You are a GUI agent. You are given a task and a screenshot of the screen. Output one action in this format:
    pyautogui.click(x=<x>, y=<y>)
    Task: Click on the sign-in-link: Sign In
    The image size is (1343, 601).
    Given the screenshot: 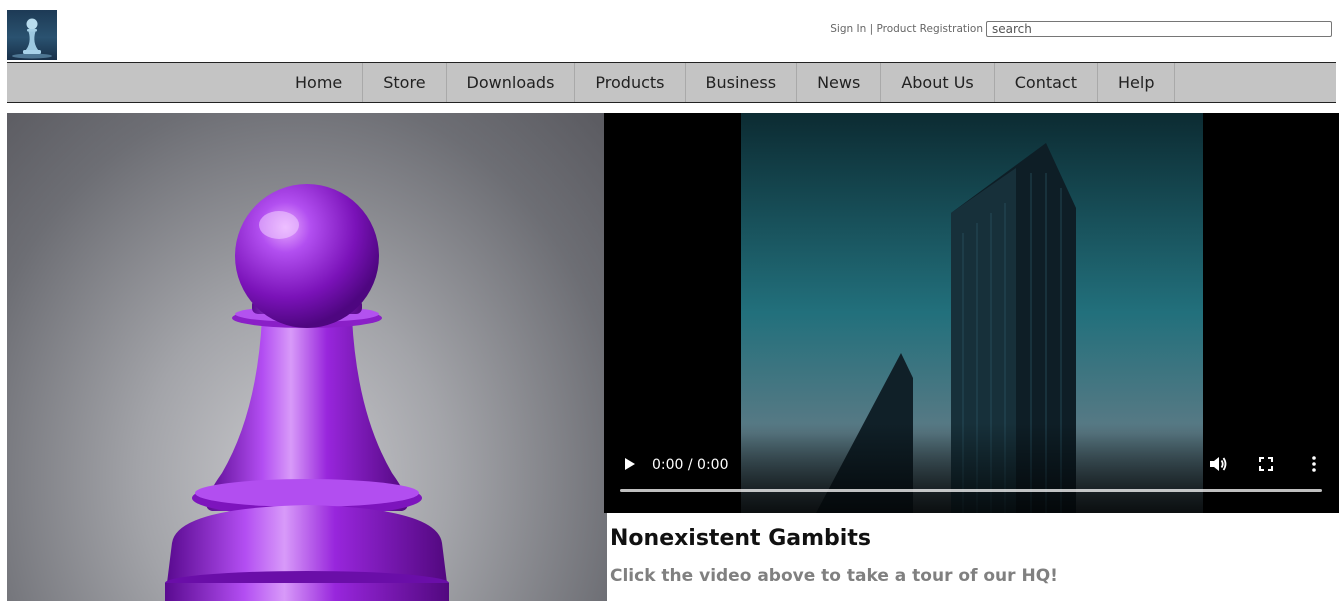 What is the action you would take?
    pyautogui.click(x=848, y=29)
    